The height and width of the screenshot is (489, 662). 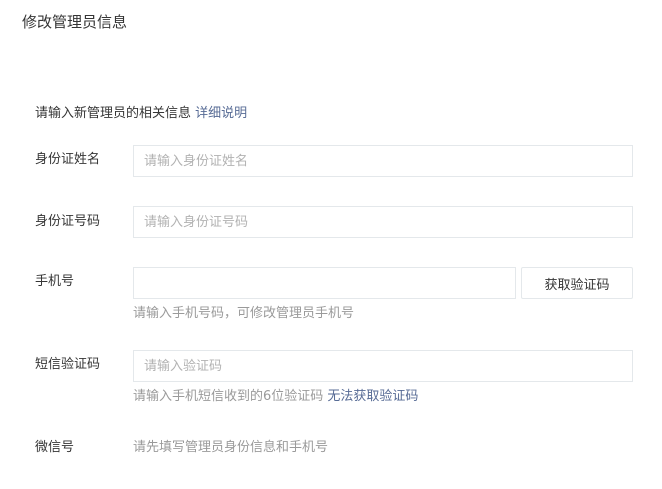 What do you see at coordinates (68, 221) in the screenshot?
I see `id-number-label: 身份证号码` at bounding box center [68, 221].